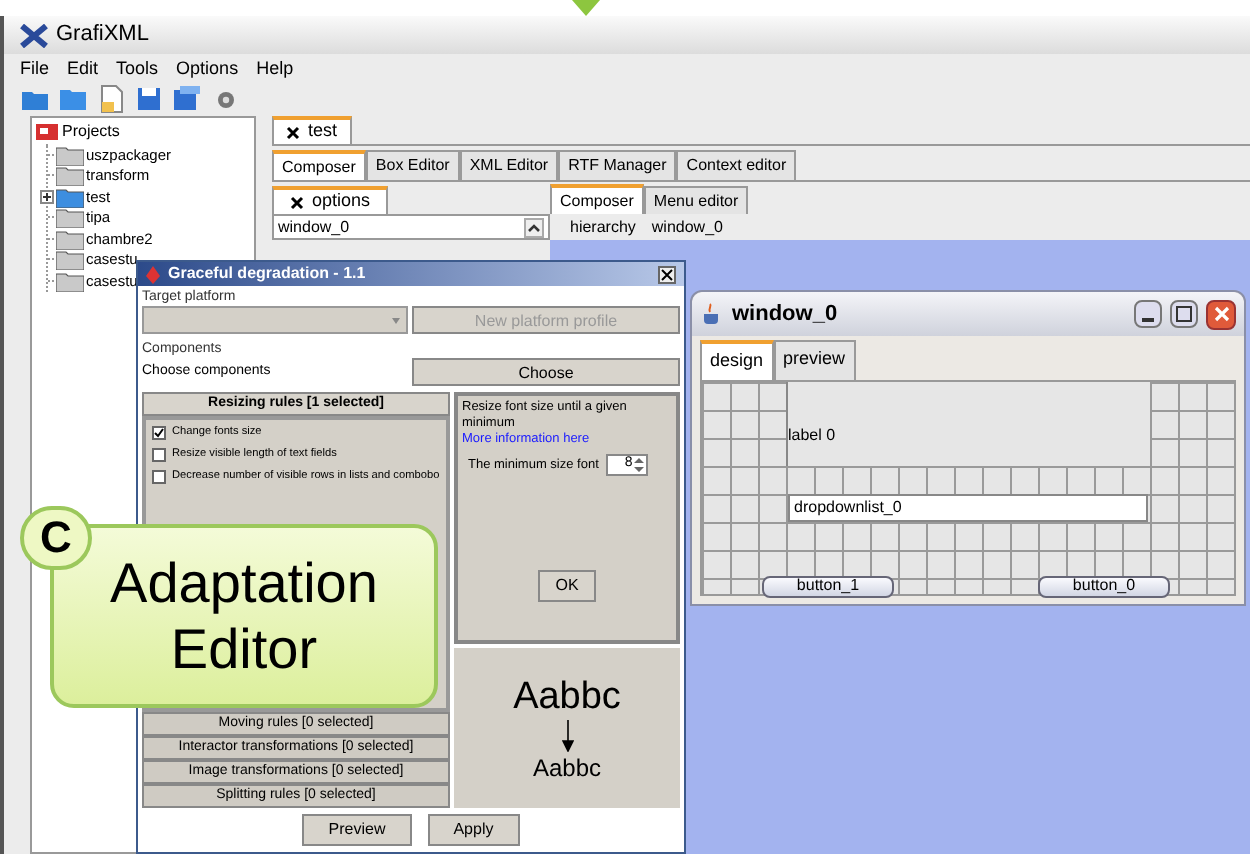 This screenshot has width=1250, height=854. I want to click on sample-text-small: Aabbc, so click(567, 767).